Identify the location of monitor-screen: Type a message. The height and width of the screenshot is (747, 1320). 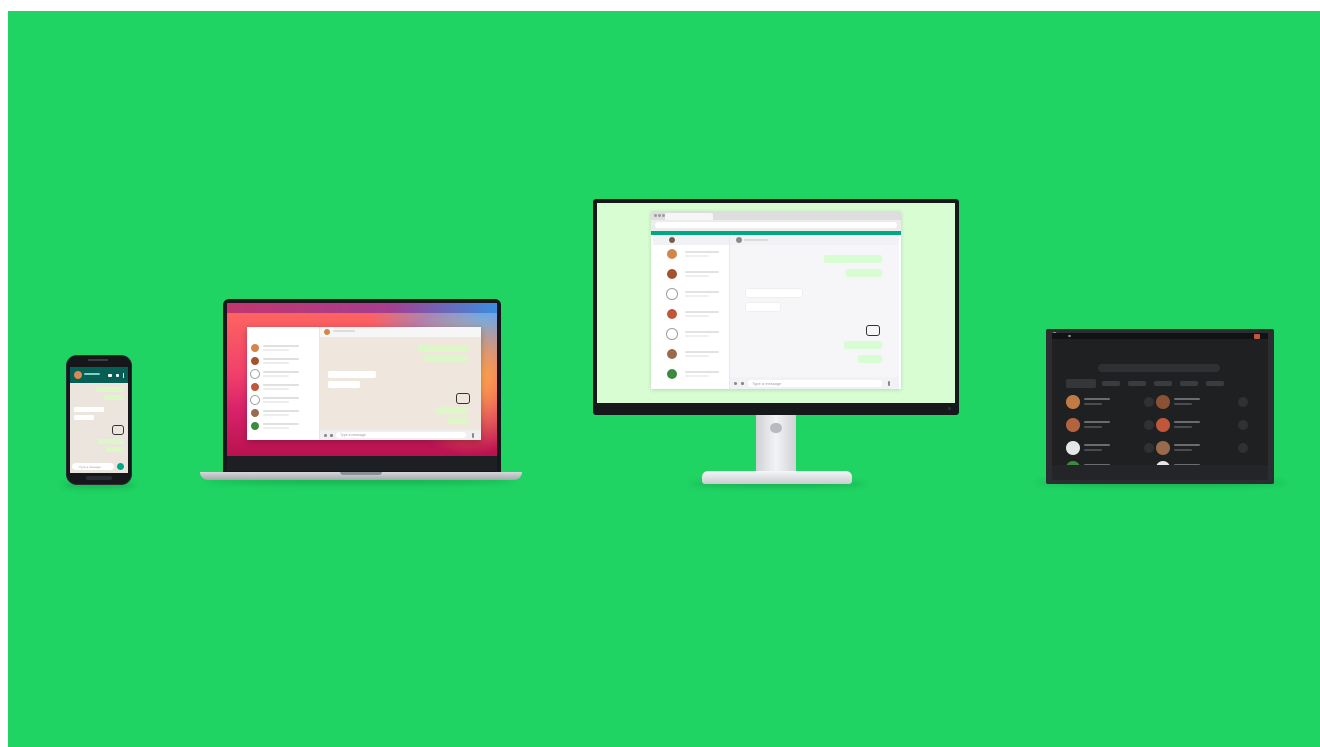
(776, 303).